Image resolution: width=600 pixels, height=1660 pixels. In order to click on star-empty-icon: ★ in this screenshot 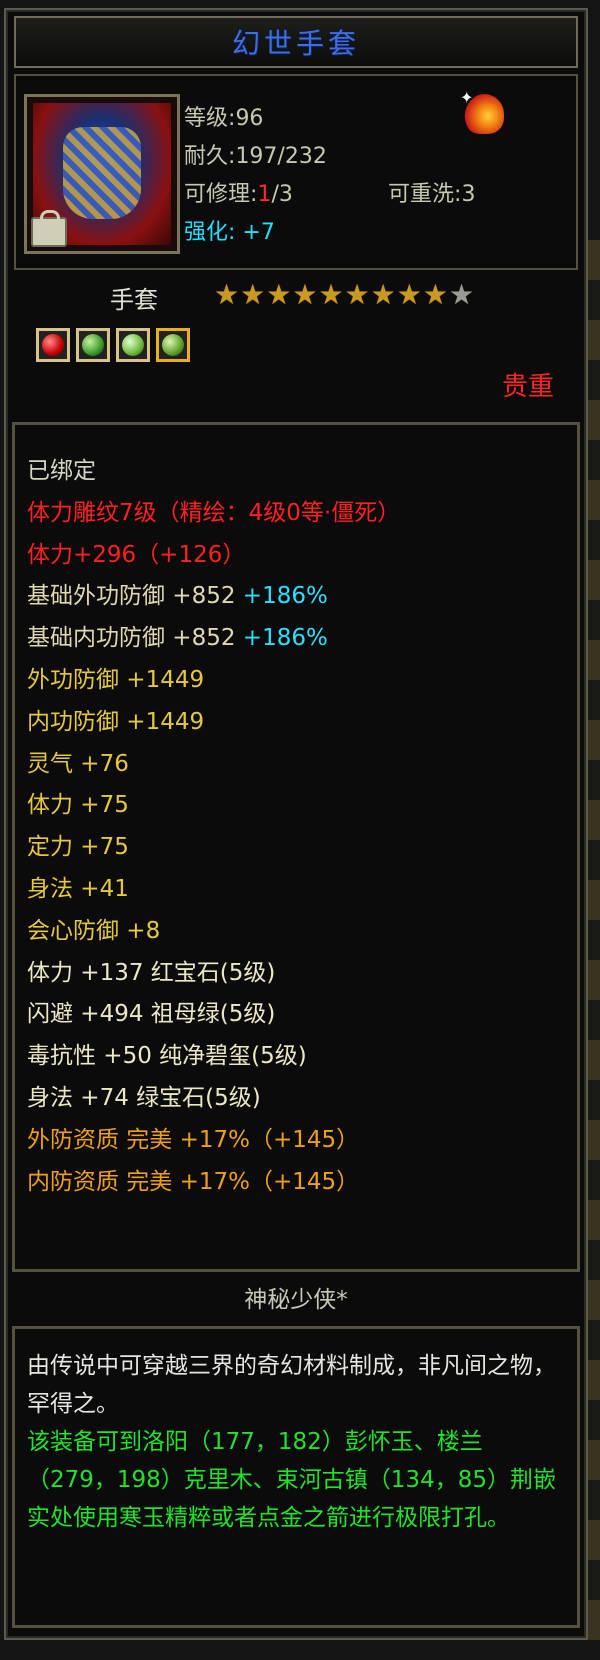, I will do `click(461, 294)`.